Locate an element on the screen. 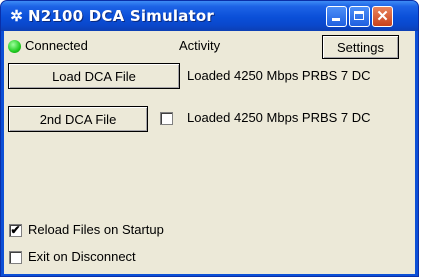 Image resolution: width=423 pixels, height=280 pixels. exit-on-disconnect-checkbox is located at coordinates (15, 257).